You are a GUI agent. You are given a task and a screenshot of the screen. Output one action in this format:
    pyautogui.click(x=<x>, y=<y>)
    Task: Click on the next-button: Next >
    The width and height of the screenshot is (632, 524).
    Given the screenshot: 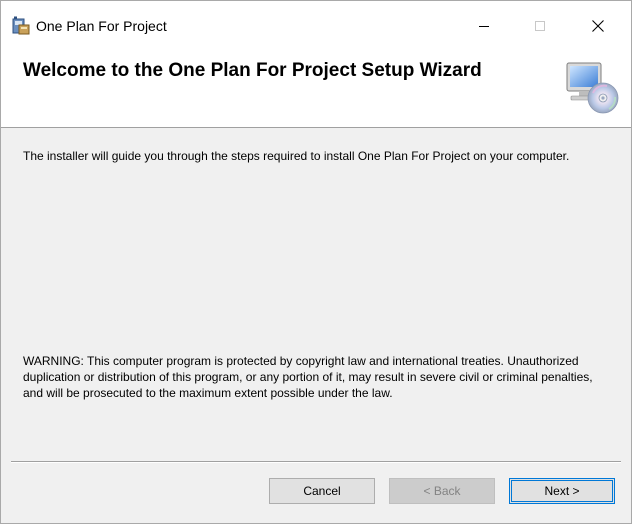 What is the action you would take?
    pyautogui.click(x=562, y=491)
    